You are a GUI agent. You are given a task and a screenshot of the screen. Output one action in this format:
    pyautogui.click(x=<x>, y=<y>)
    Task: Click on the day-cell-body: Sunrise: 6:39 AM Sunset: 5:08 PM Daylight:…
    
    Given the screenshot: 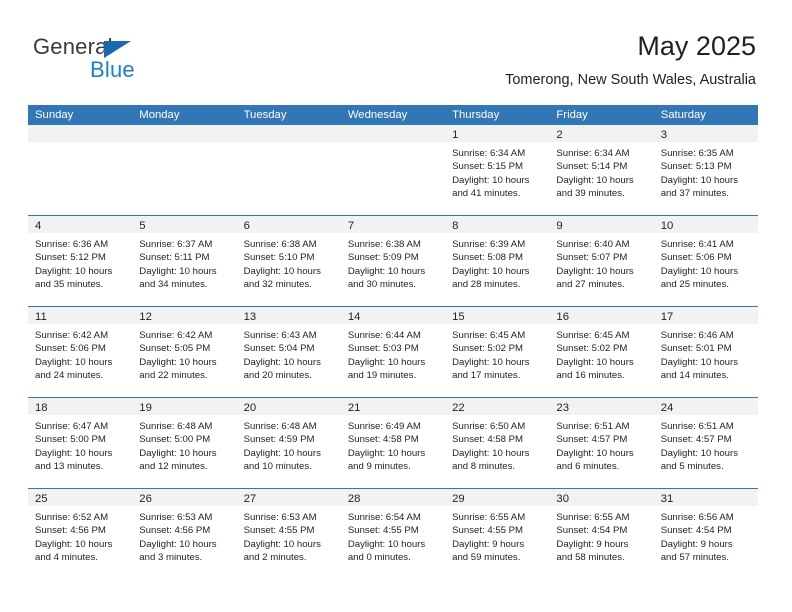 What is the action you would take?
    pyautogui.click(x=497, y=262)
    